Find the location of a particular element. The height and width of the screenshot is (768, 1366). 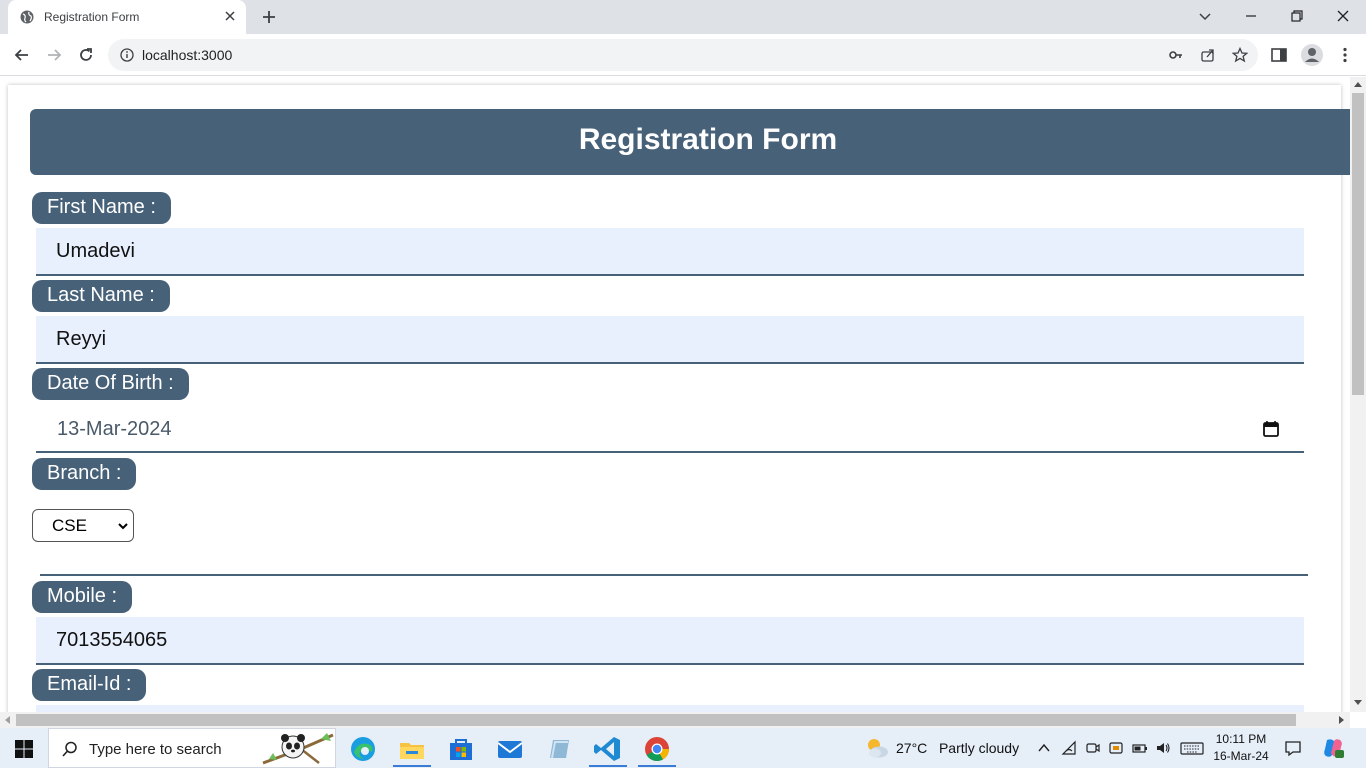

show-hidden-icons-chevron-icon is located at coordinates (1044, 748).